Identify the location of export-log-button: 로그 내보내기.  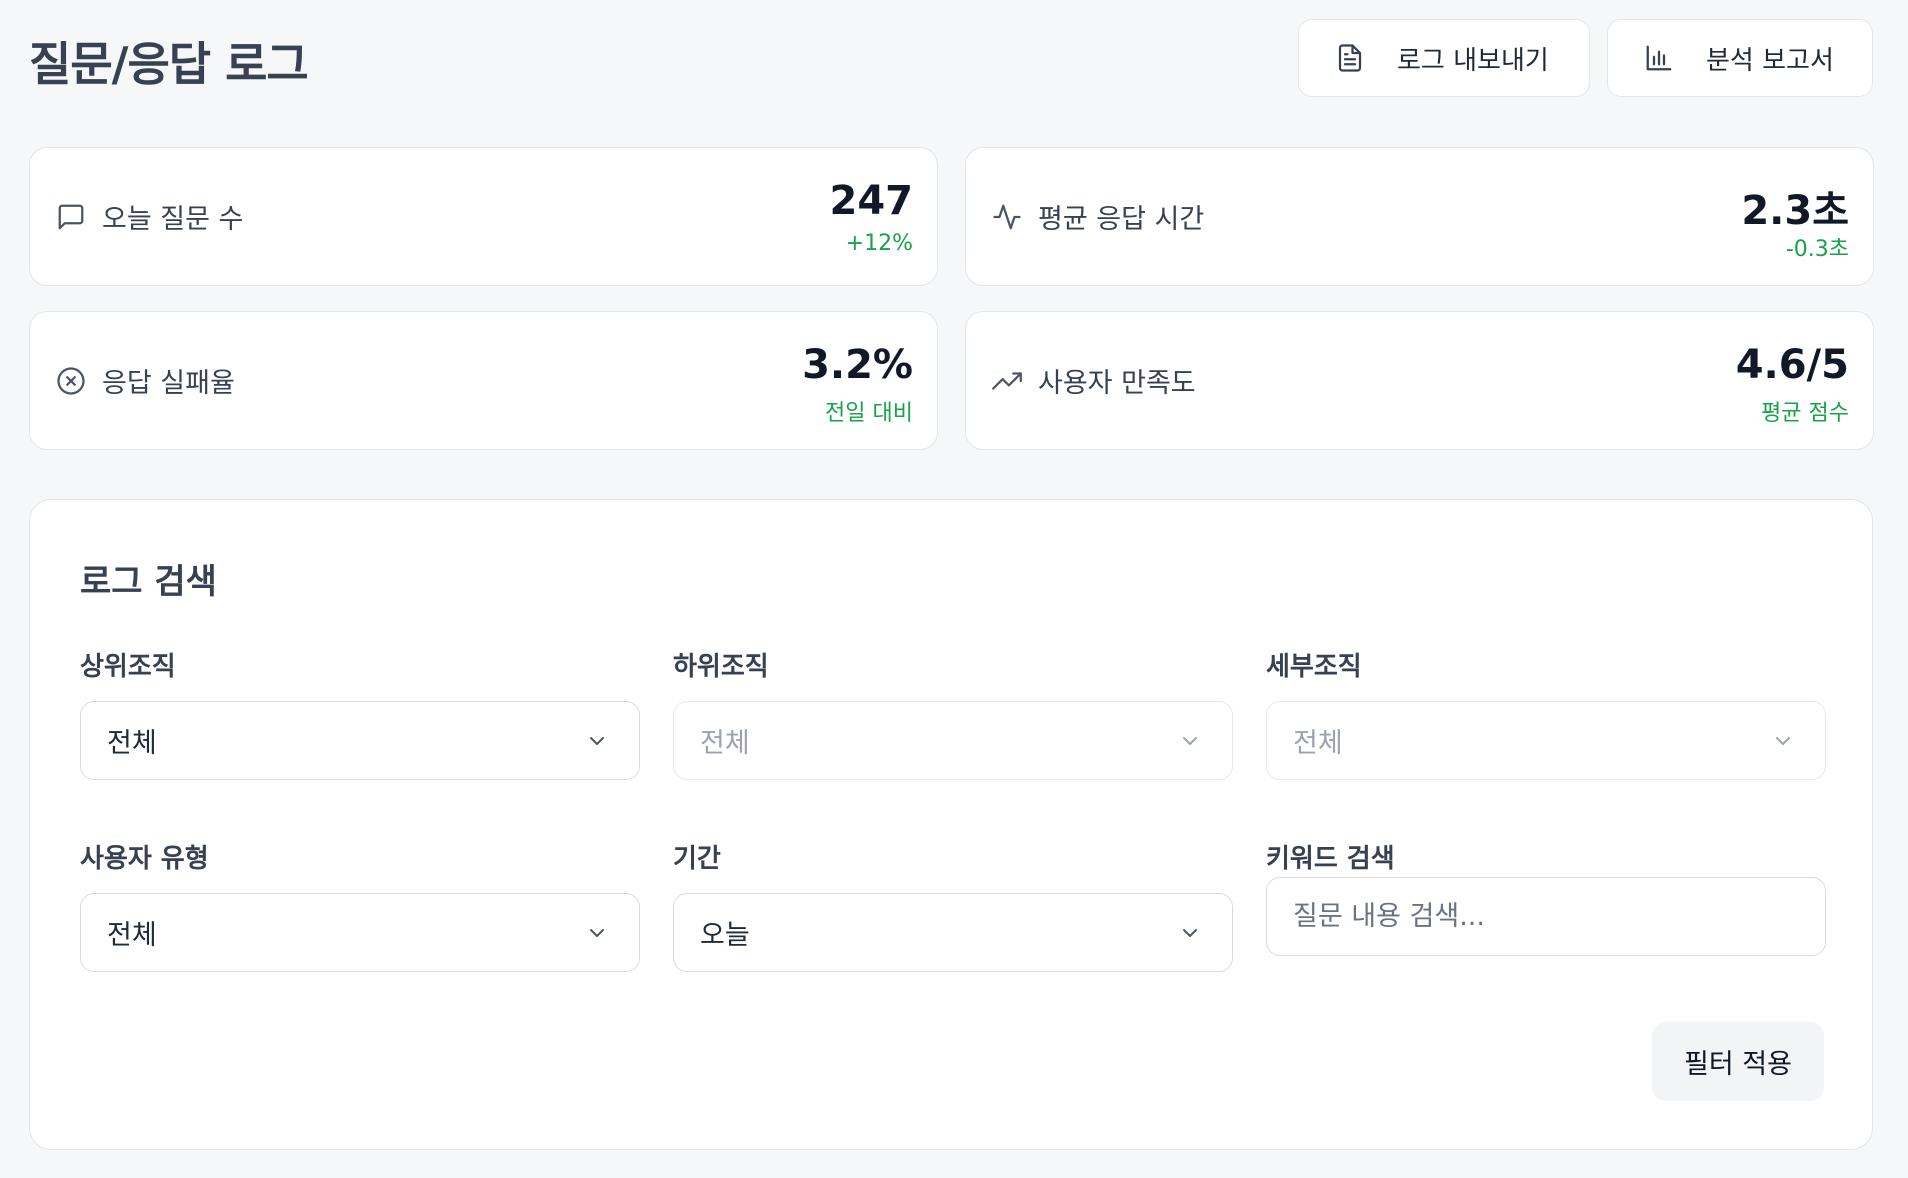
(1444, 58).